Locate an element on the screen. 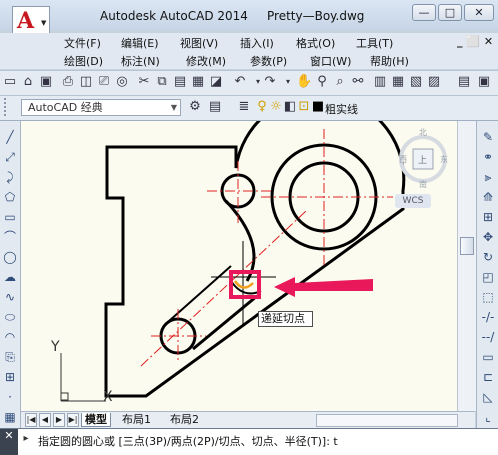 This screenshot has width=498, height=455. block-editor-icon: ◪ is located at coordinates (216, 82).